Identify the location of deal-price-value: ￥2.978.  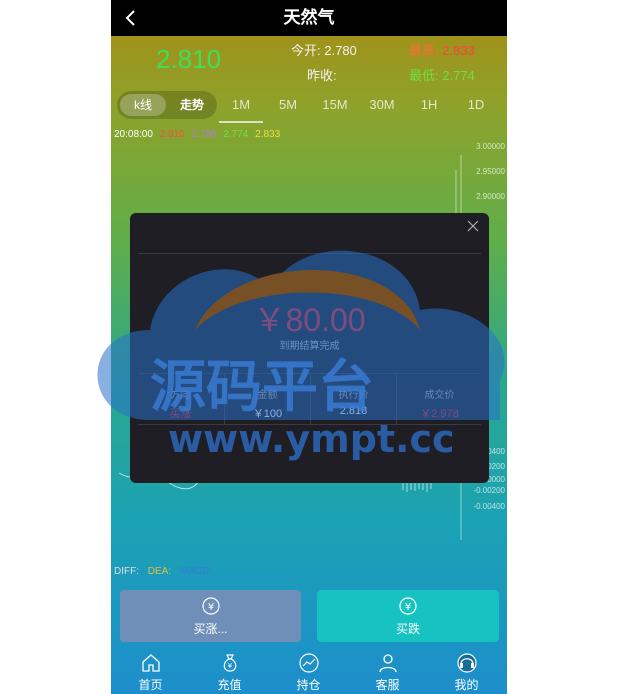
(439, 414).